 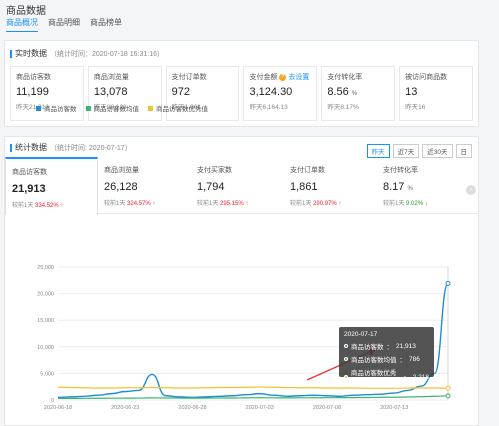 What do you see at coordinates (58, 408) in the screenshot?
I see `x-tick-label: 2020-06-18` at bounding box center [58, 408].